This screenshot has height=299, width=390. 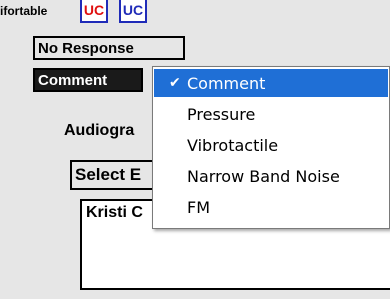 I want to click on menu-item-comment: ✔ Comment, so click(x=271, y=83).